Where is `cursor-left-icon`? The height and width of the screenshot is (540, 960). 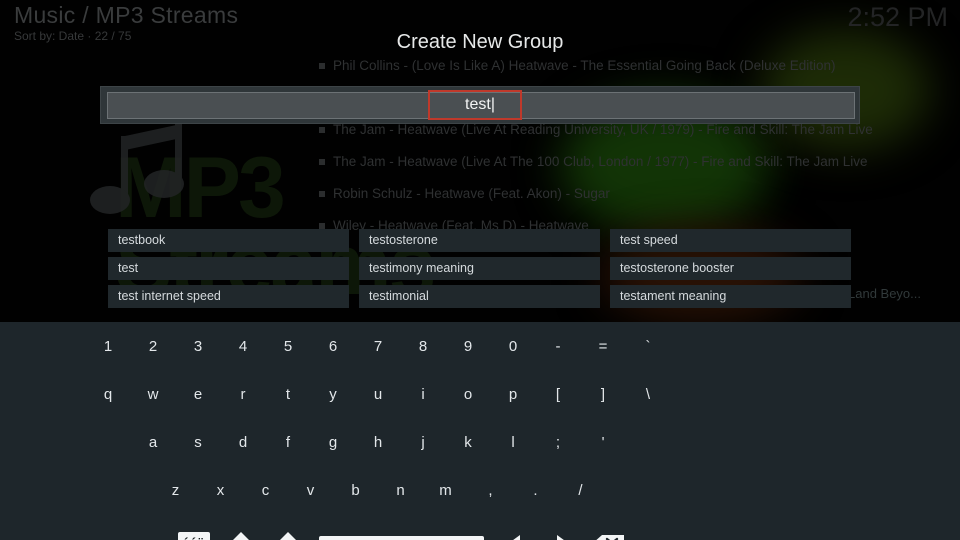
cursor-left-icon is located at coordinates (516, 537).